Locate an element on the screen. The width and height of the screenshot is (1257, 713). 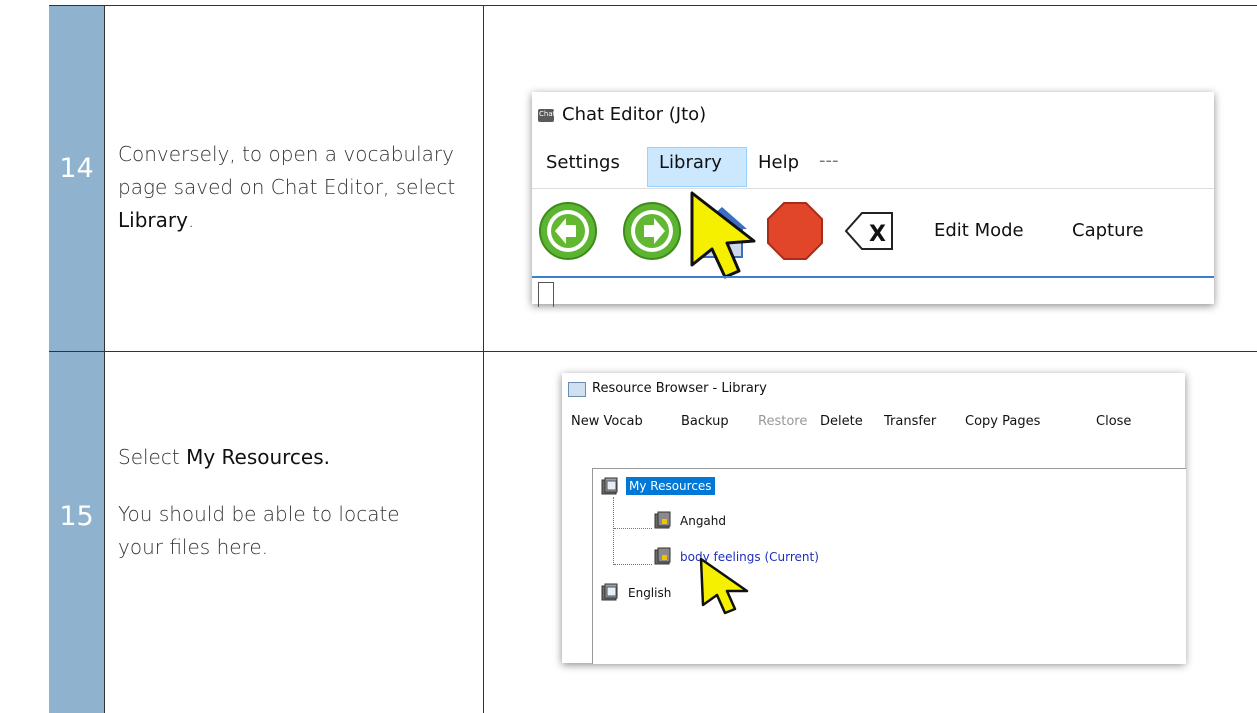
step-description: Select My Resources. is located at coordinates (293, 457).